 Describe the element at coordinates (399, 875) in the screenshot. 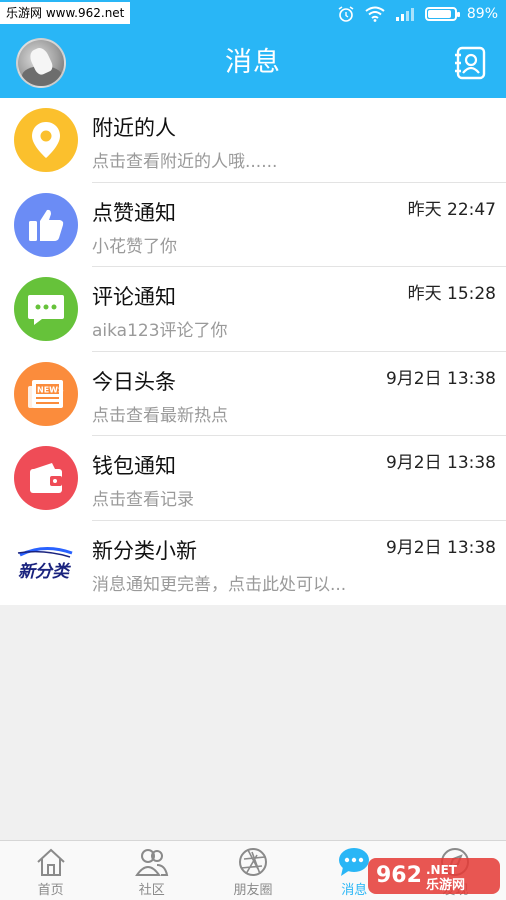

I see `svg-text: 962` at that location.